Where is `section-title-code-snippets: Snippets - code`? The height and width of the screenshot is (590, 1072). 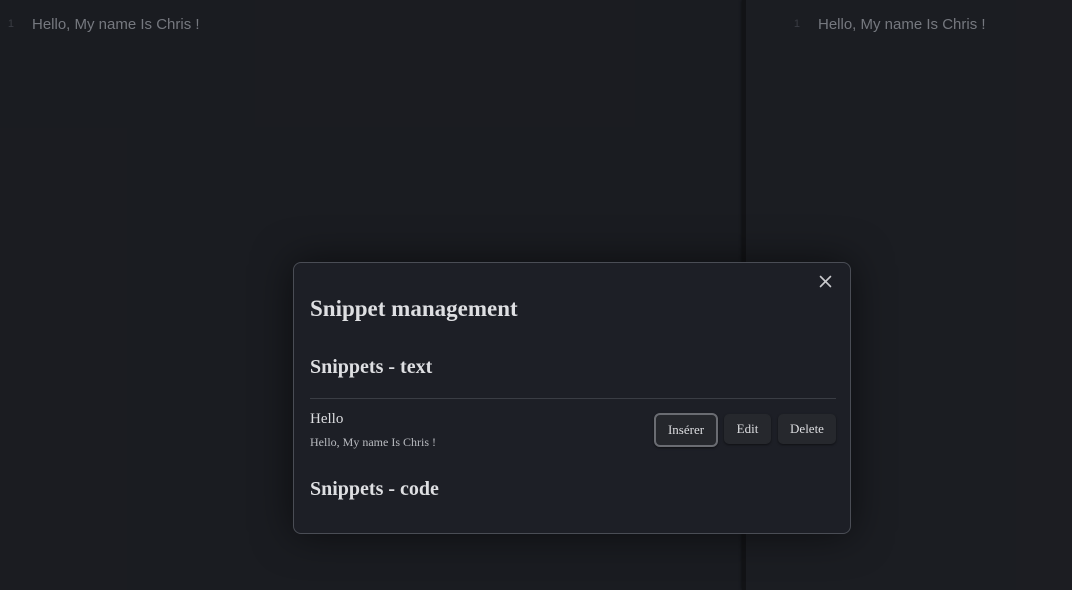
section-title-code-snippets: Snippets - code is located at coordinates (374, 489).